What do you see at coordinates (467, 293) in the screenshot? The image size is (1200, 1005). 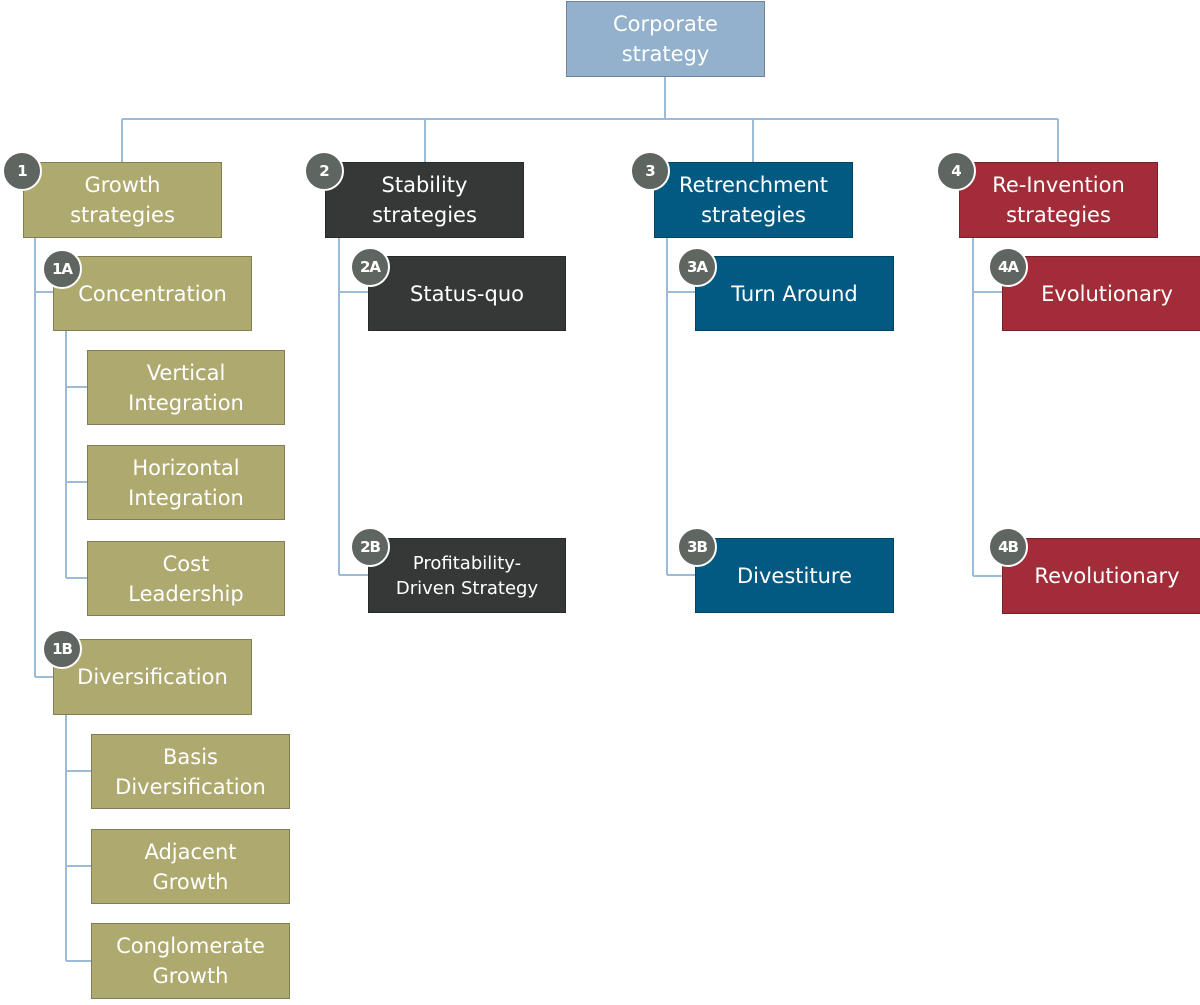 I see `node-status-quo: Status-quo` at bounding box center [467, 293].